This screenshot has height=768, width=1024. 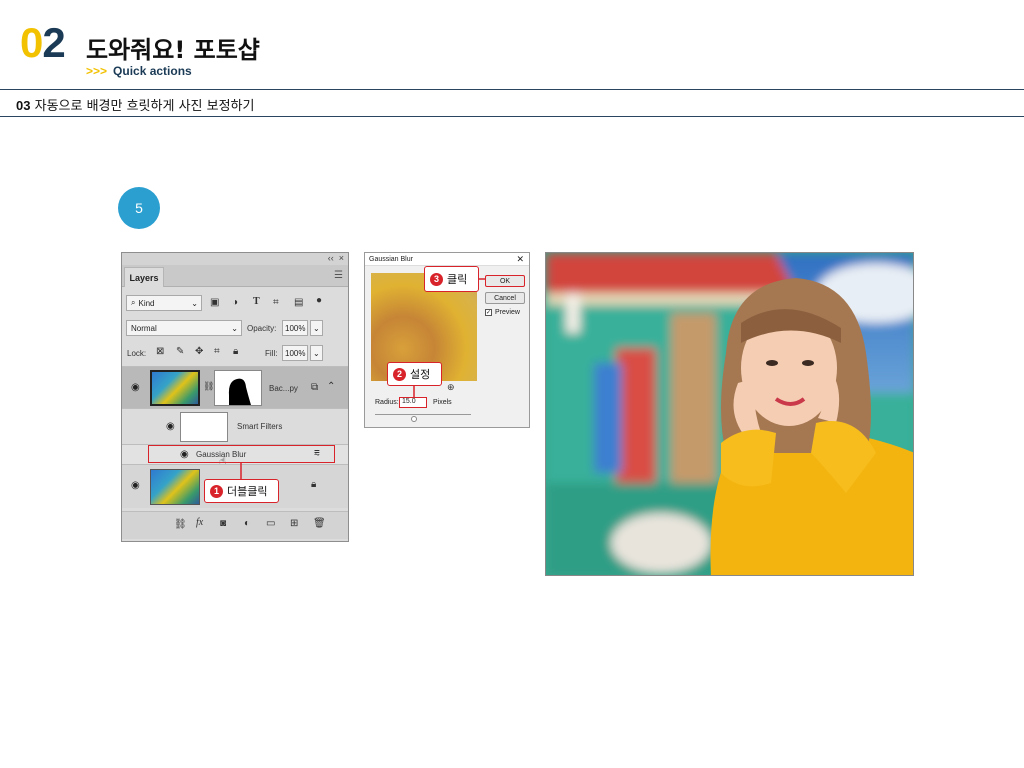 I want to click on units-label: Pixels, so click(x=442, y=402).